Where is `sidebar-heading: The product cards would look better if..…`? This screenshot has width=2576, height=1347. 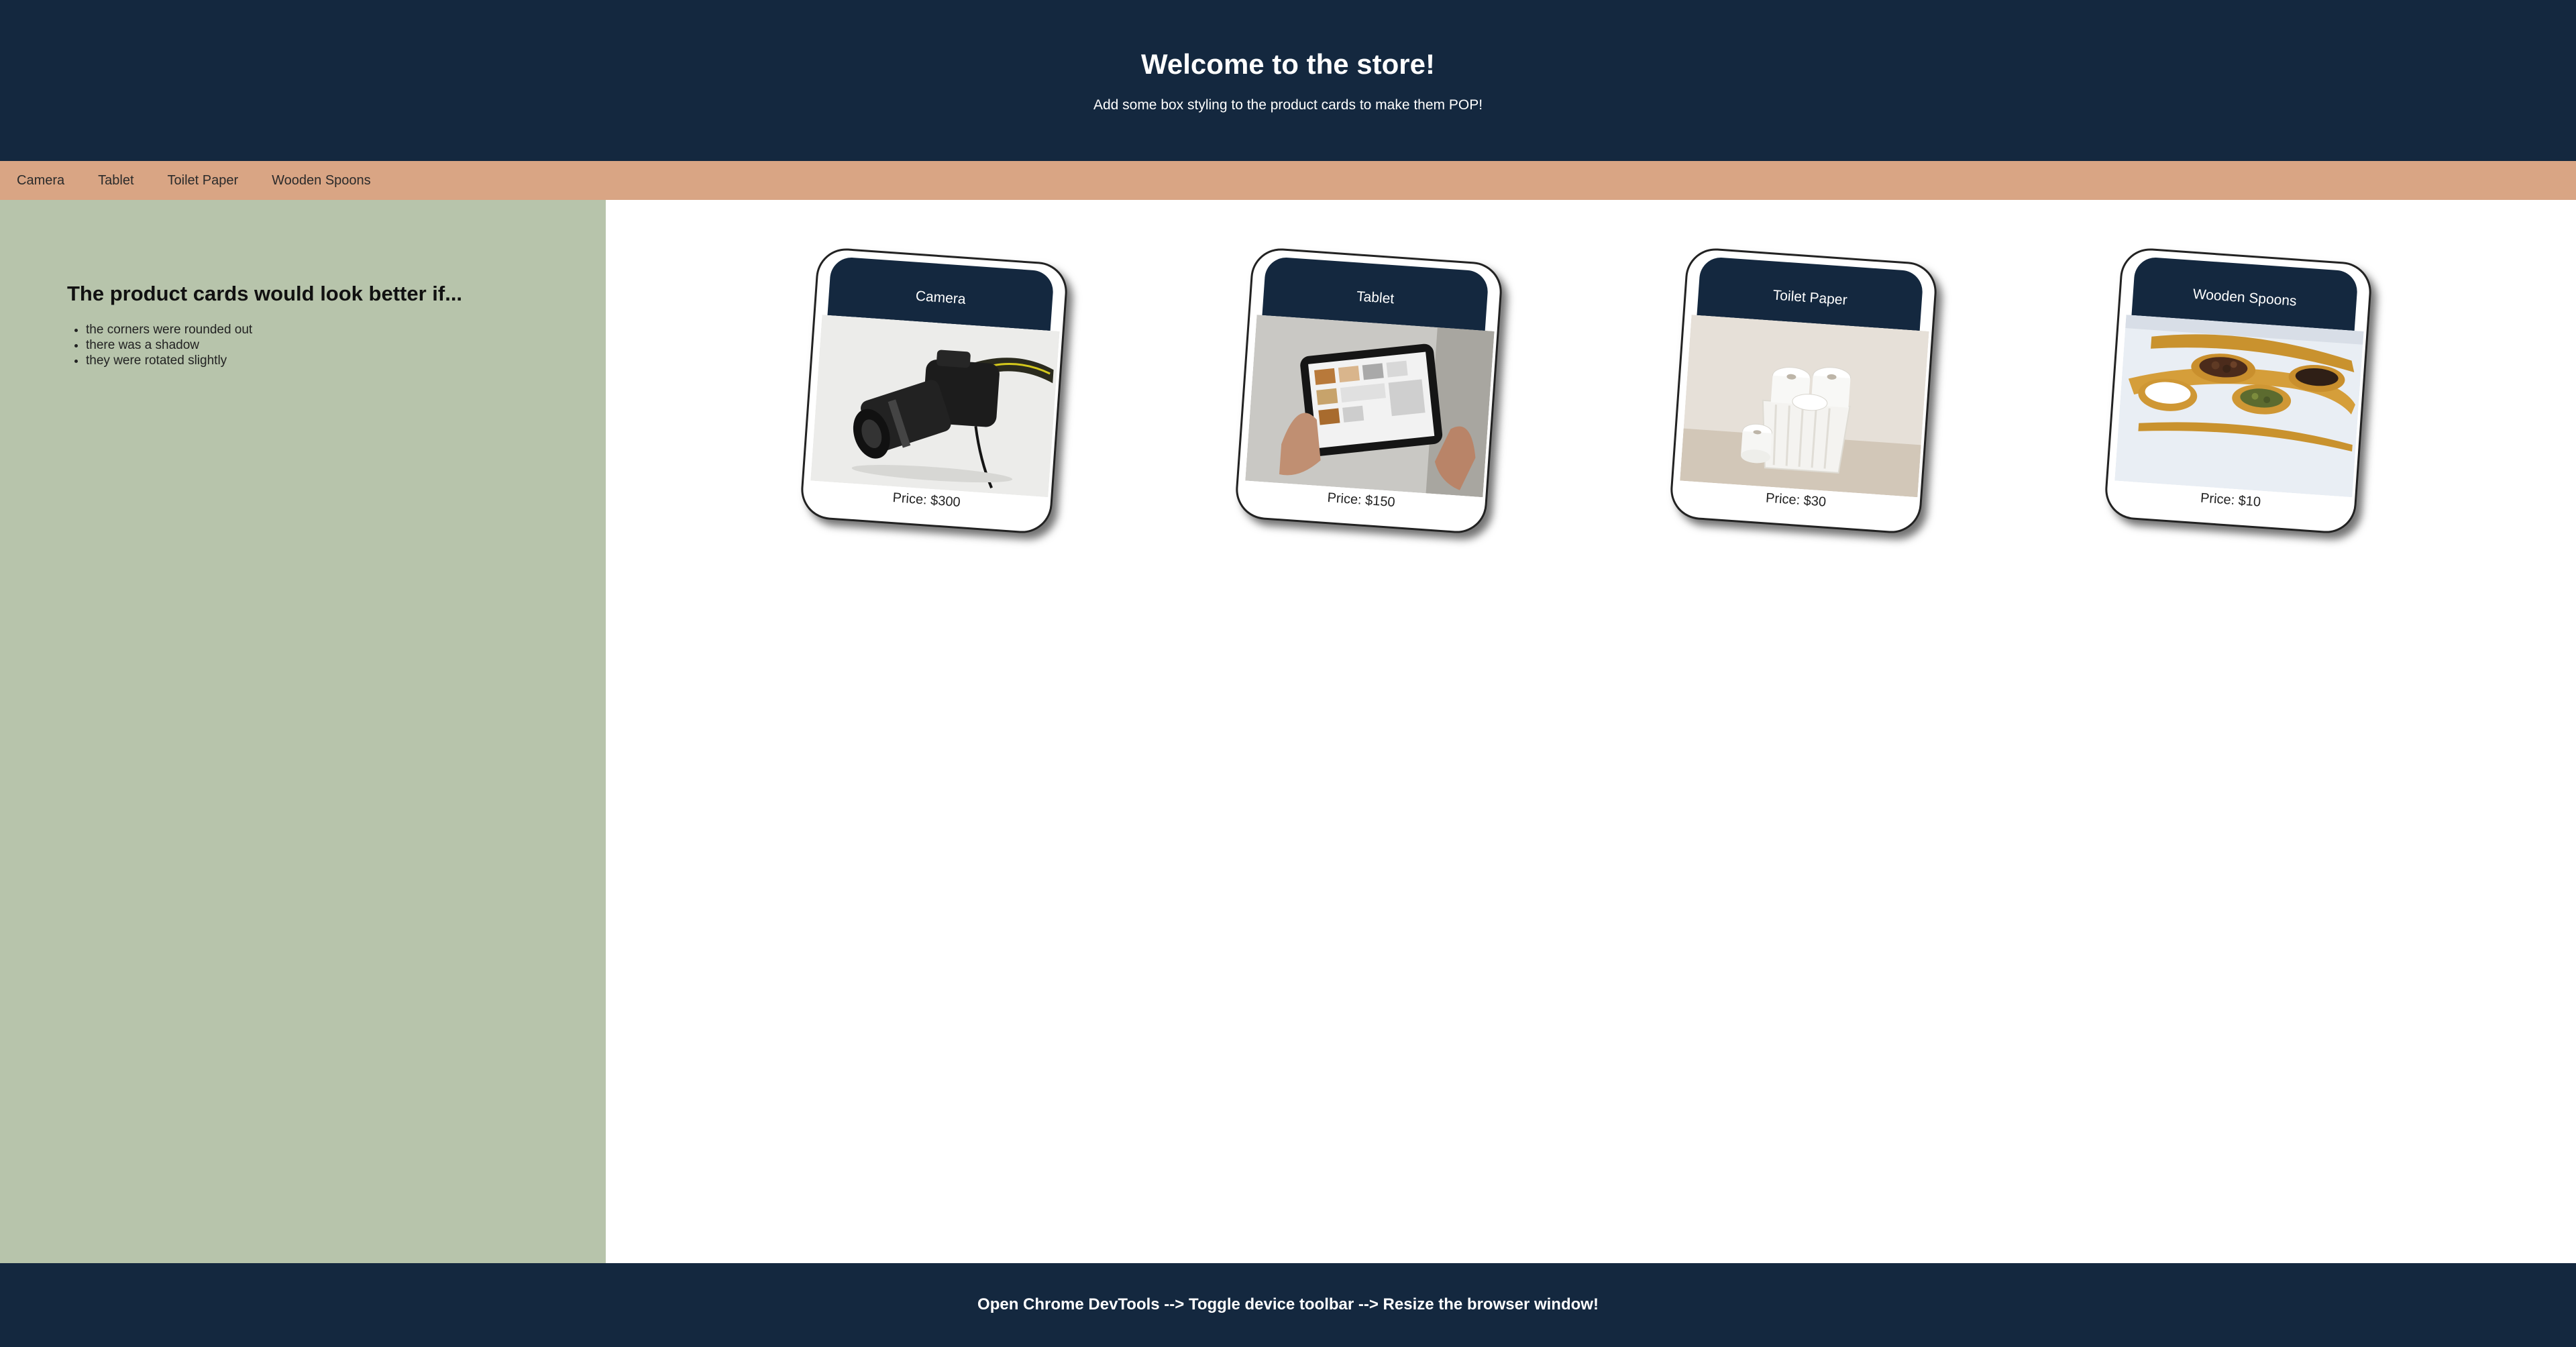 sidebar-heading: The product cards would look better if..… is located at coordinates (265, 293).